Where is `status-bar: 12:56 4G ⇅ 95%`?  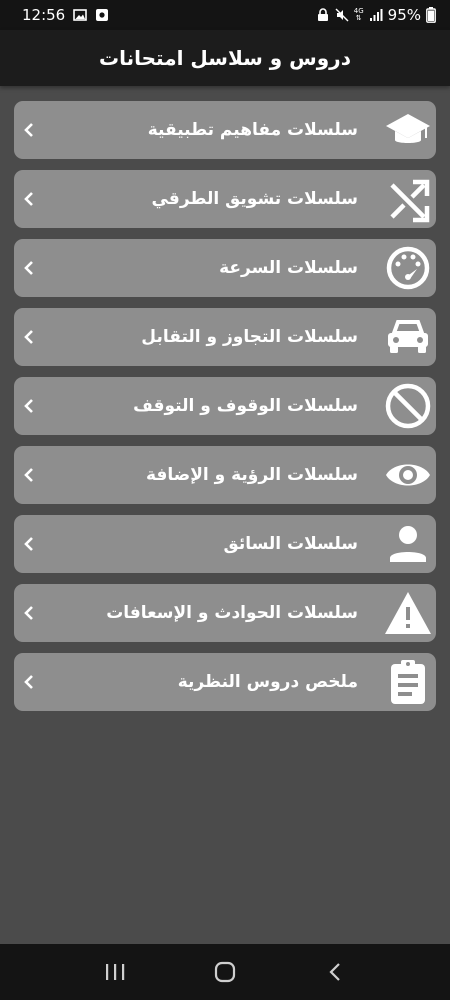 status-bar: 12:56 4G ⇅ 95% is located at coordinates (225, 15).